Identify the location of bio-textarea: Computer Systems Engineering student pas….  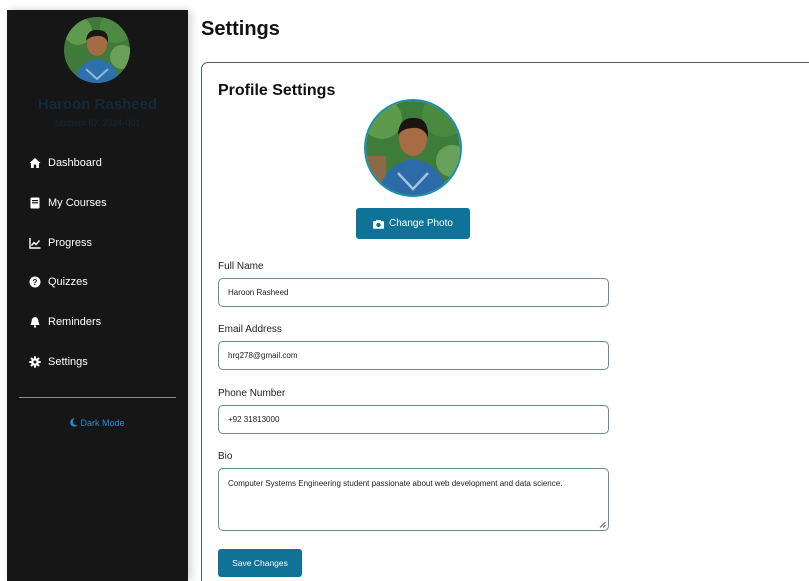
(413, 499).